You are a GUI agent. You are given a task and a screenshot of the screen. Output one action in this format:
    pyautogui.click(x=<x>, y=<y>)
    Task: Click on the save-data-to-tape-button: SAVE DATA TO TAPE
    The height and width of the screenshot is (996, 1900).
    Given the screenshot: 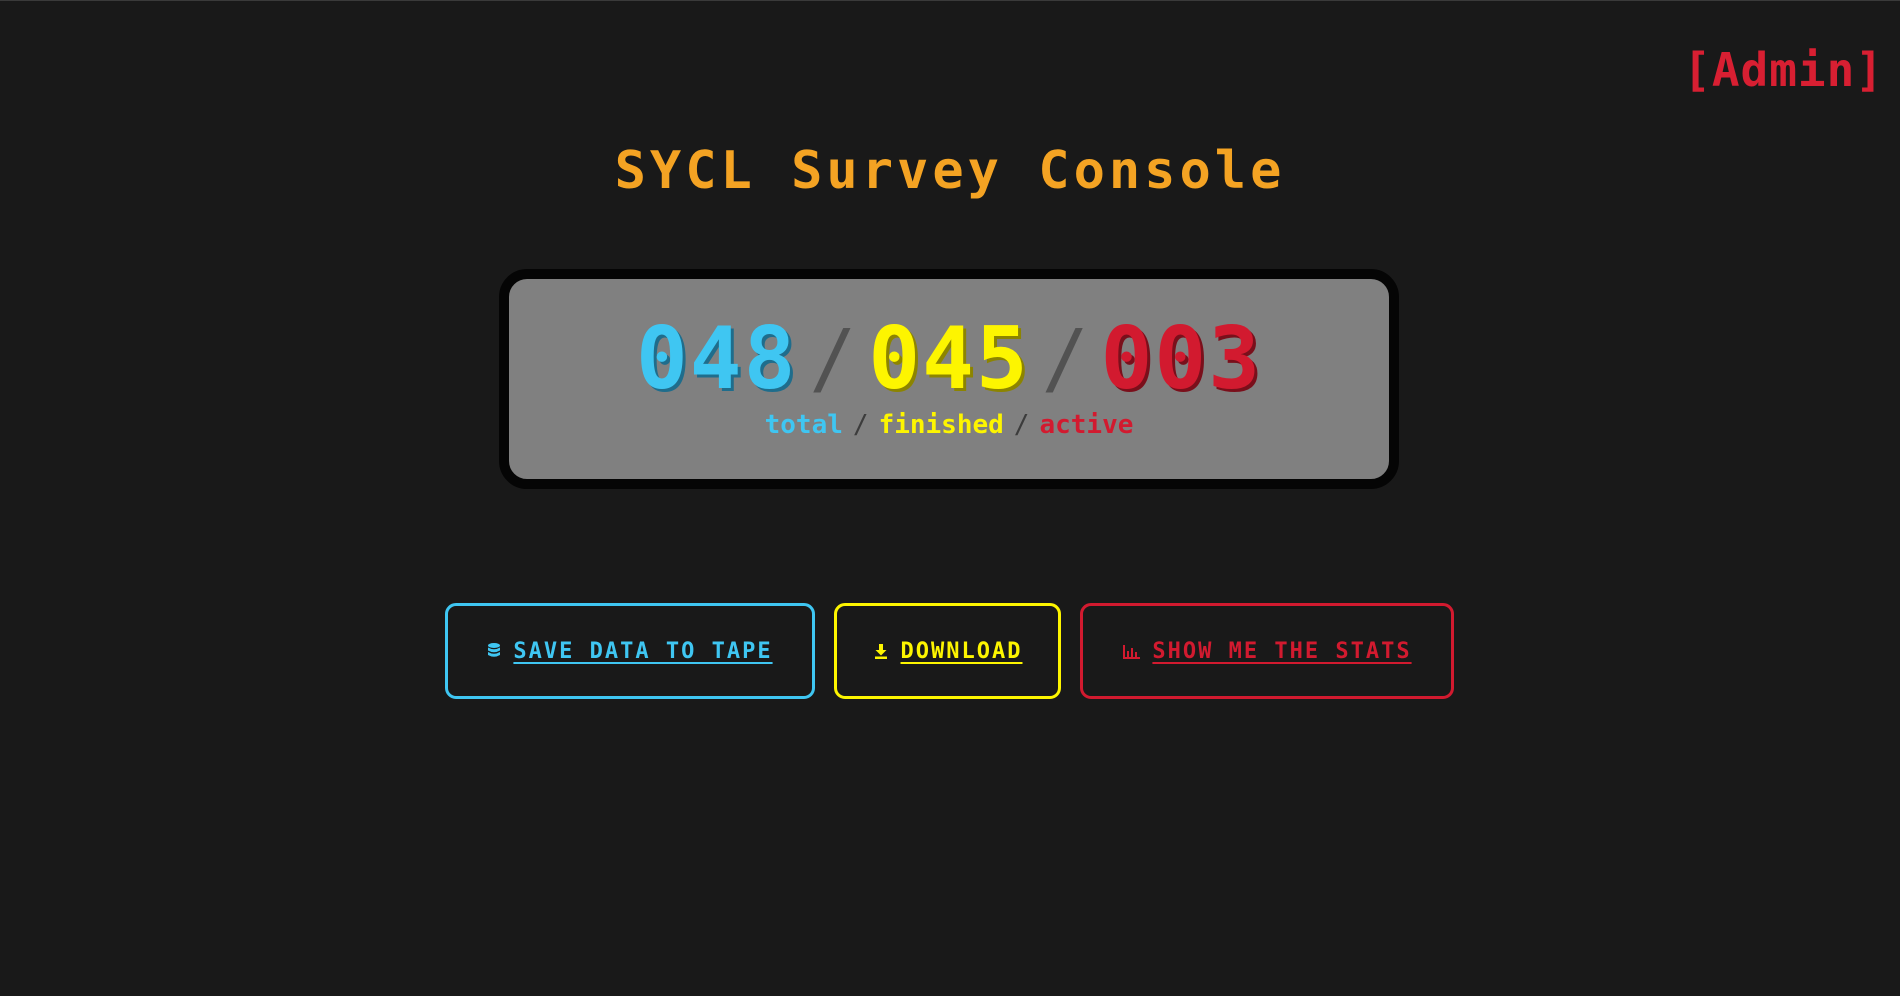 What is the action you would take?
    pyautogui.click(x=630, y=651)
    